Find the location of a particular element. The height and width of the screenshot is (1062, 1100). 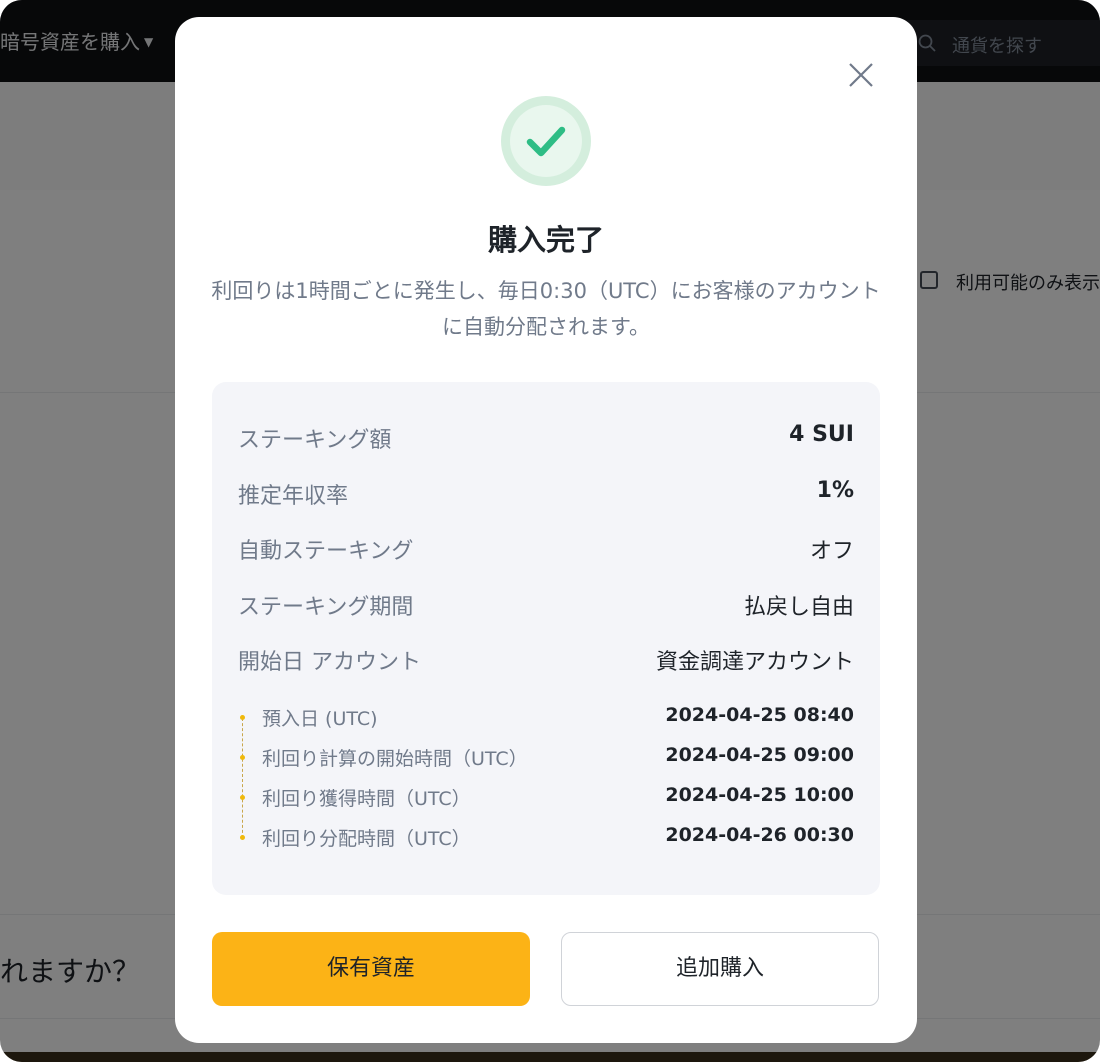

summary-value: 1% is located at coordinates (835, 490).